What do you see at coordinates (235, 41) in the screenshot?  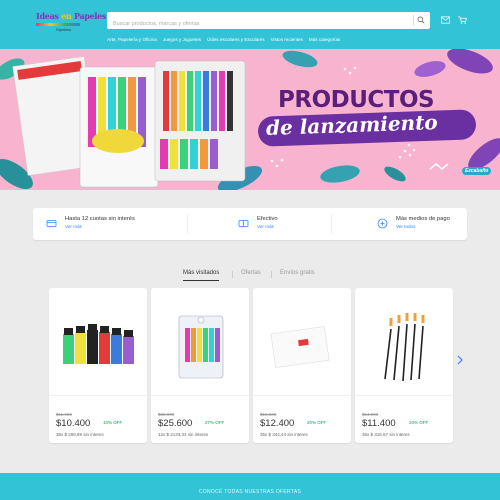 I see `nav-item: Útiles escolares y Escolares` at bounding box center [235, 41].